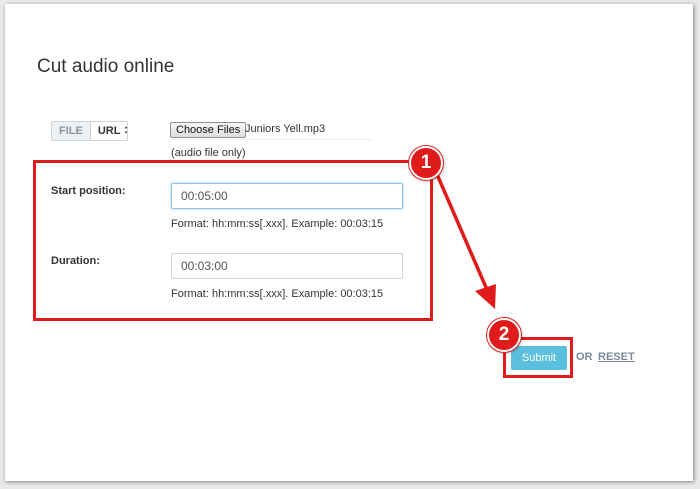  Describe the element at coordinates (504, 335) in the screenshot. I see `step-2-badge: 2` at that location.